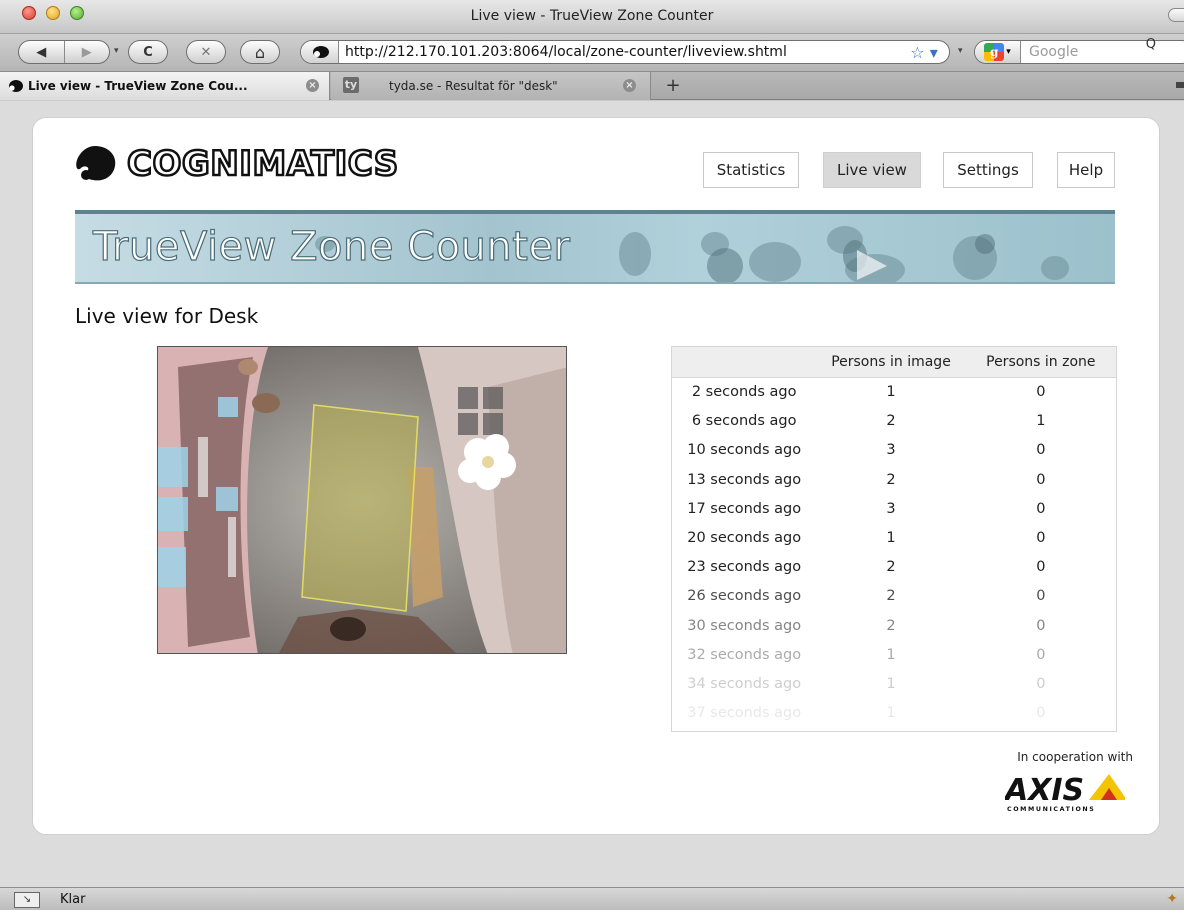 This screenshot has height=910, width=1184. What do you see at coordinates (994, 52) in the screenshot?
I see `google-icon: g` at bounding box center [994, 52].